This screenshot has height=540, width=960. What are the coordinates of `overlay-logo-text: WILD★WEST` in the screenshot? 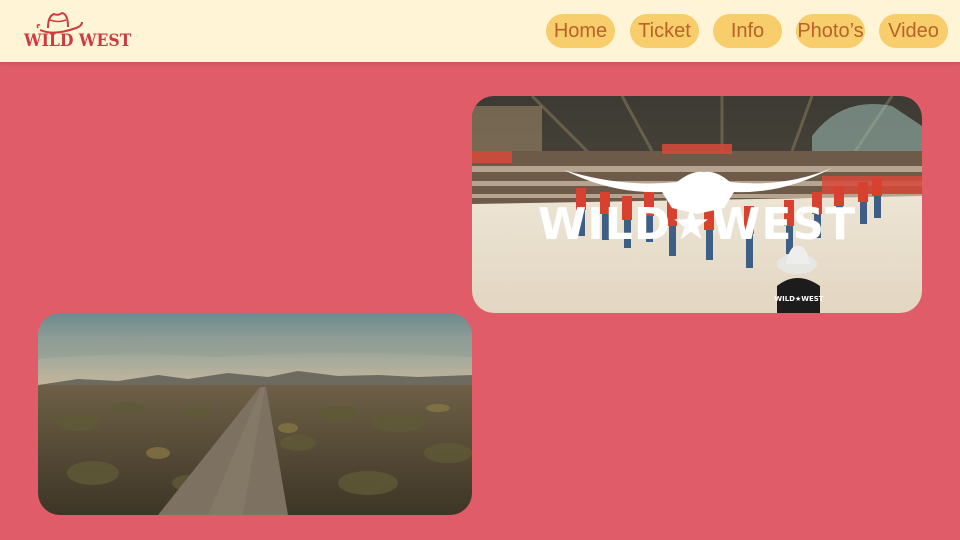 It's located at (697, 224).